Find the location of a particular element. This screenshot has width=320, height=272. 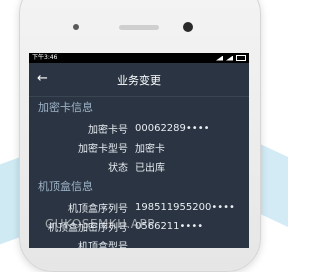

row-label: 机顶盒序列号 is located at coordinates (98, 209).